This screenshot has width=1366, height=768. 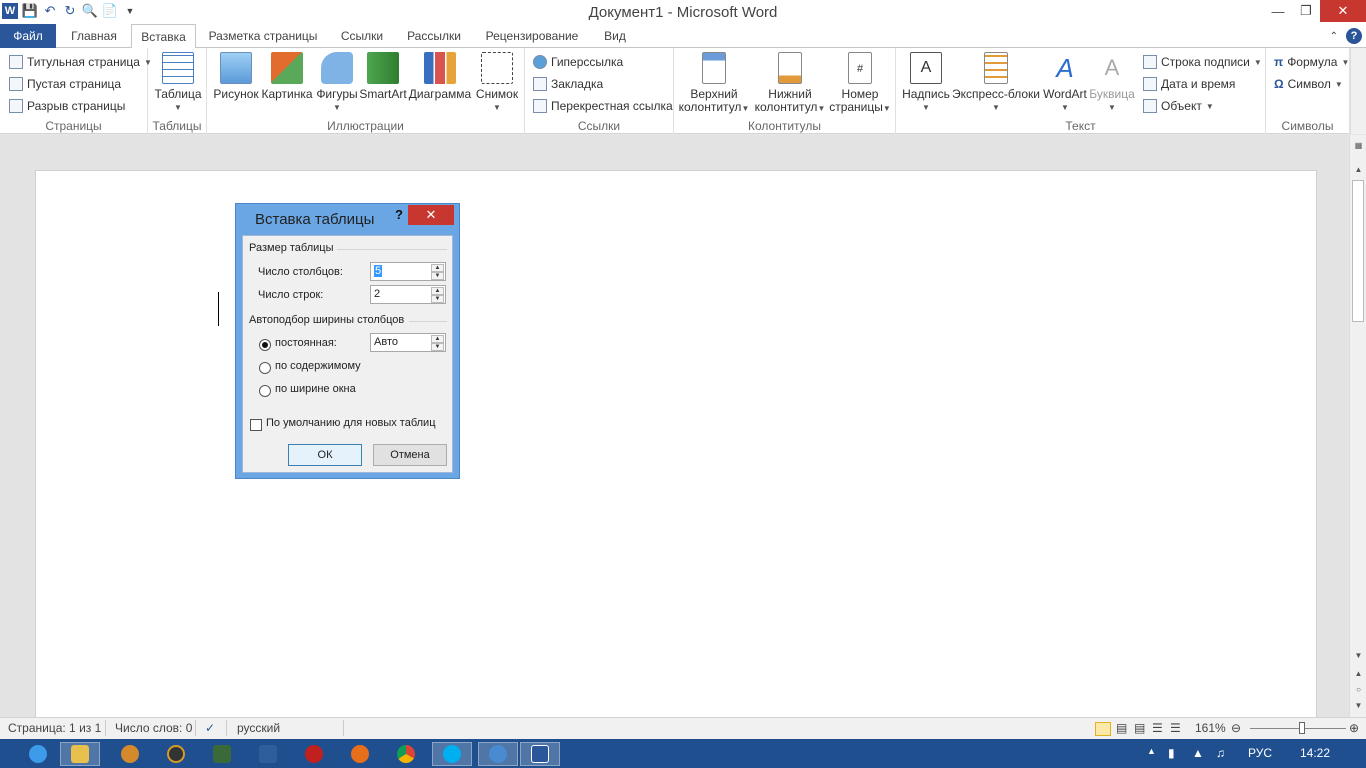 I want to click on columns-spinner: 5 ▲ ▼, so click(x=408, y=271).